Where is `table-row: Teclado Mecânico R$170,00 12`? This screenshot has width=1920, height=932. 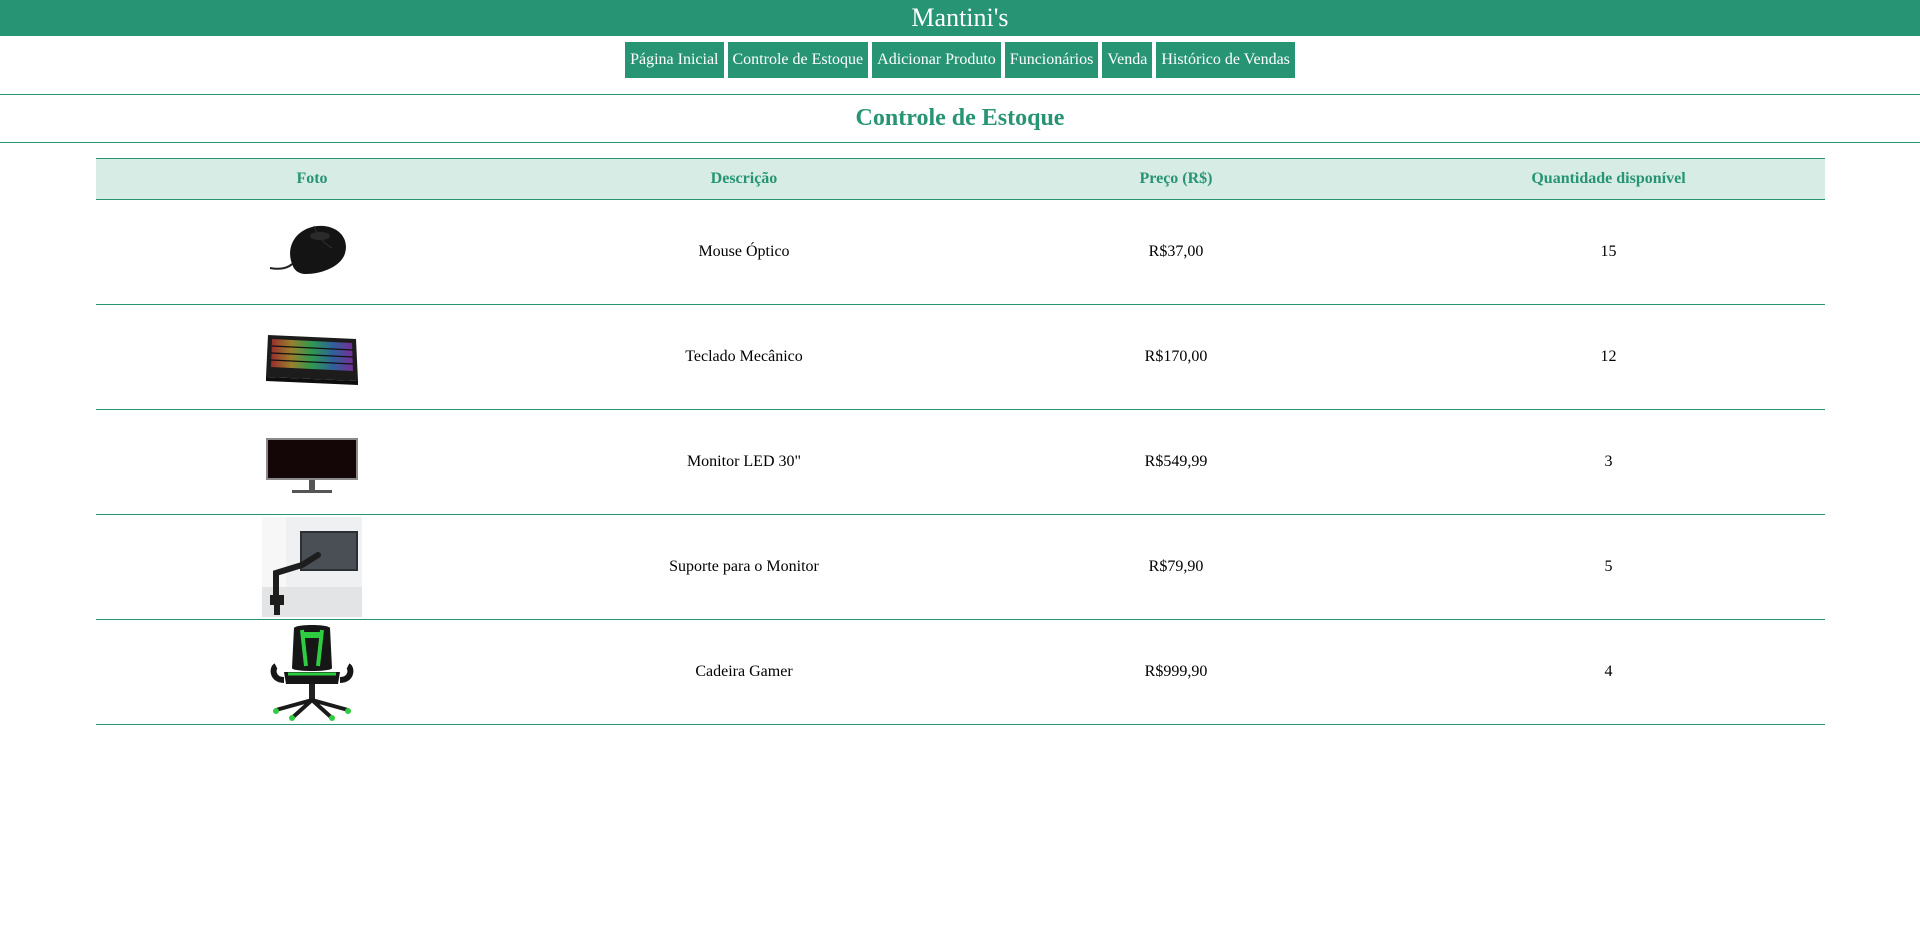 table-row: Teclado Mecânico R$170,00 12 is located at coordinates (960, 357).